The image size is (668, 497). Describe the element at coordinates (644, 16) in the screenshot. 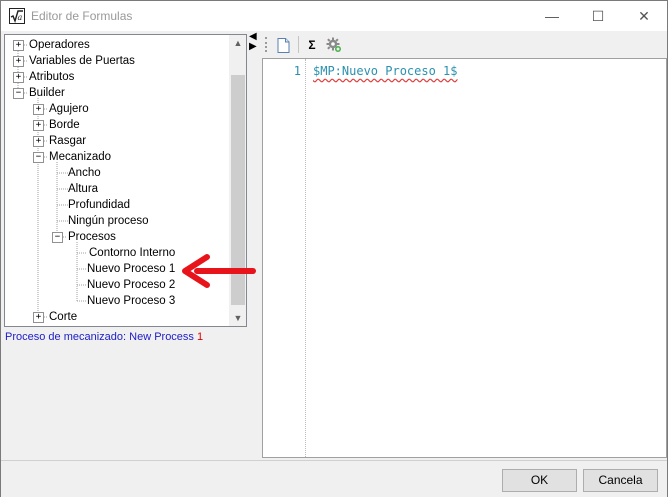

I see `close-button: ✕` at that location.